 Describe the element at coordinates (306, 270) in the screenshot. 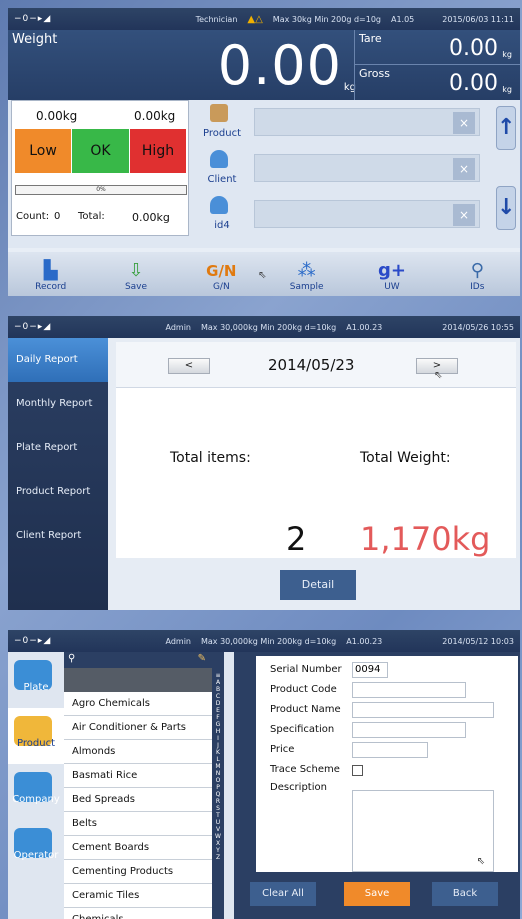

I see `sample-icon: ⁂` at that location.